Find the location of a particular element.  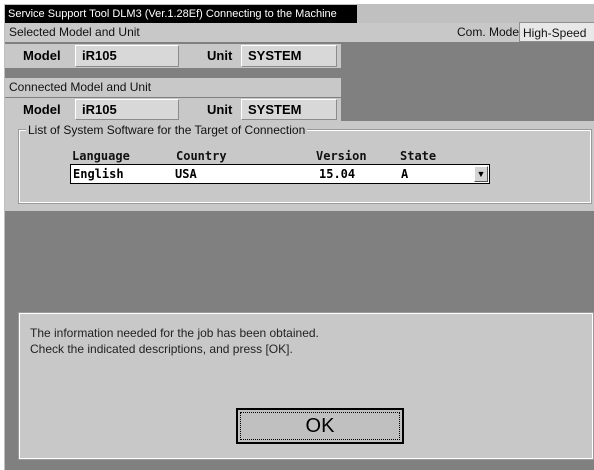

header-country: Country is located at coordinates (201, 156).